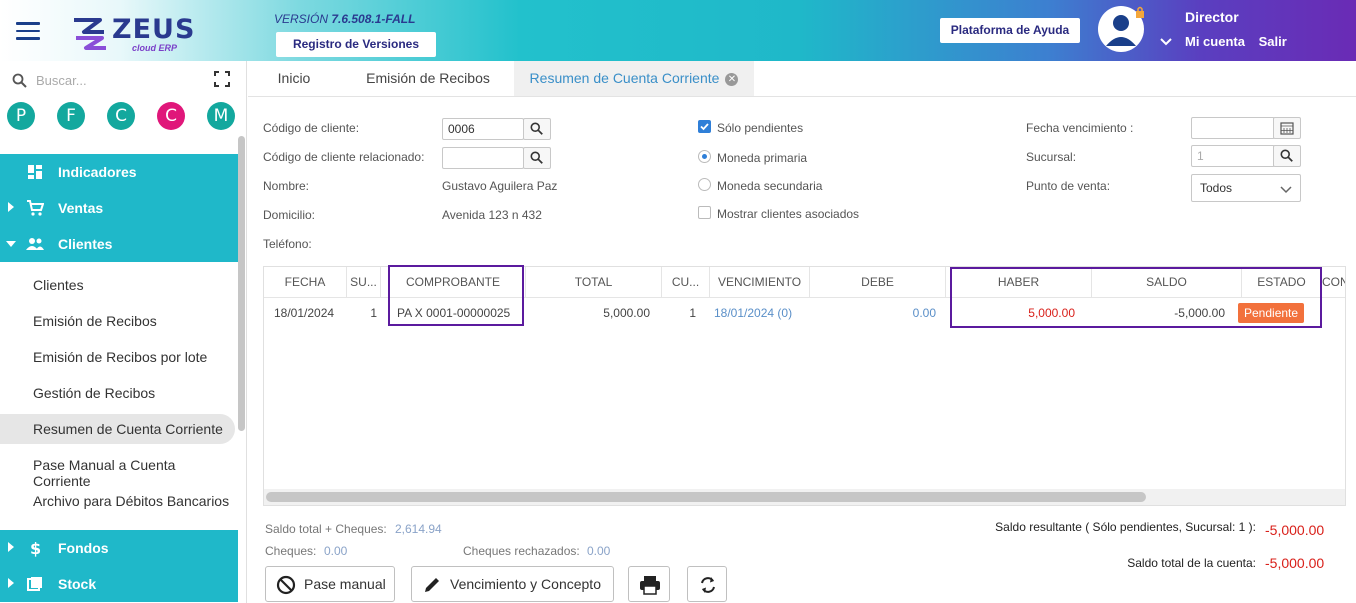  Describe the element at coordinates (71, 116) in the screenshot. I see `shortcut-f: F` at that location.